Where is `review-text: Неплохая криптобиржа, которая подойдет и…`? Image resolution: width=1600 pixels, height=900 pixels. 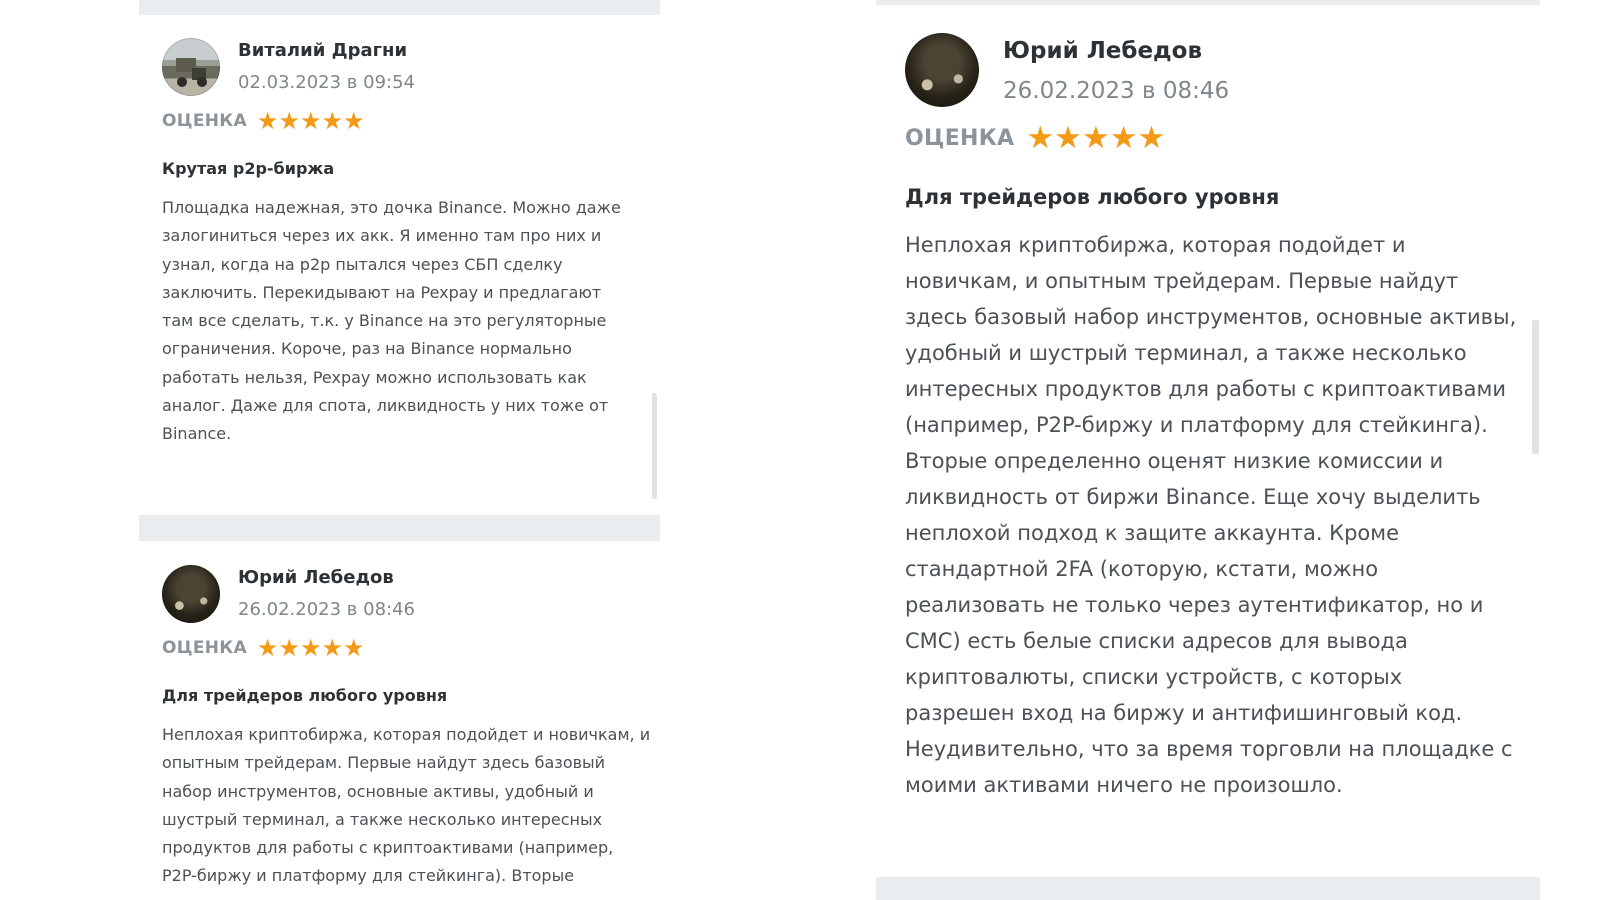 review-text: Неплохая криптобиржа, которая подойдет и… is located at coordinates (406, 805).